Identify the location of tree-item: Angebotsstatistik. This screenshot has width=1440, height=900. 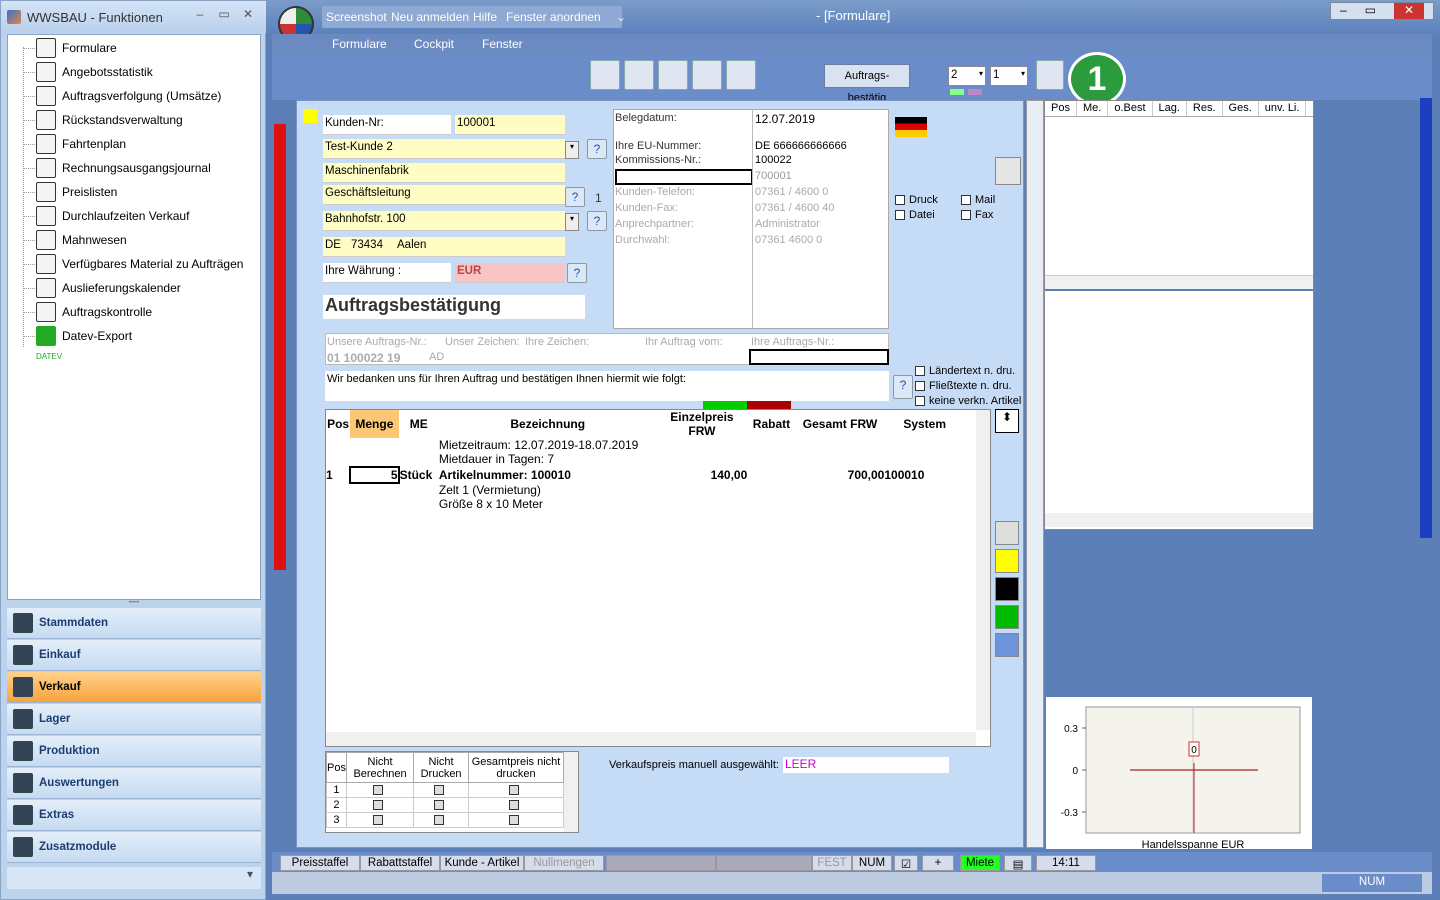
(94, 72).